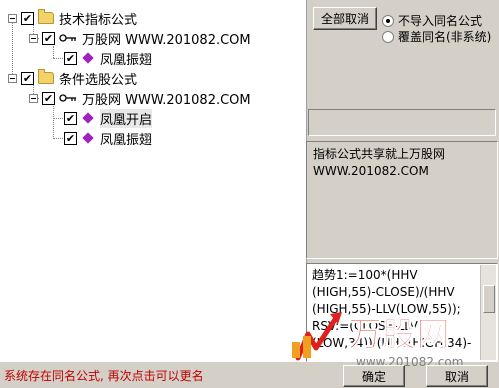 This screenshot has height=388, width=499. I want to click on tree-item-label: 凤凰开启, so click(126, 118).